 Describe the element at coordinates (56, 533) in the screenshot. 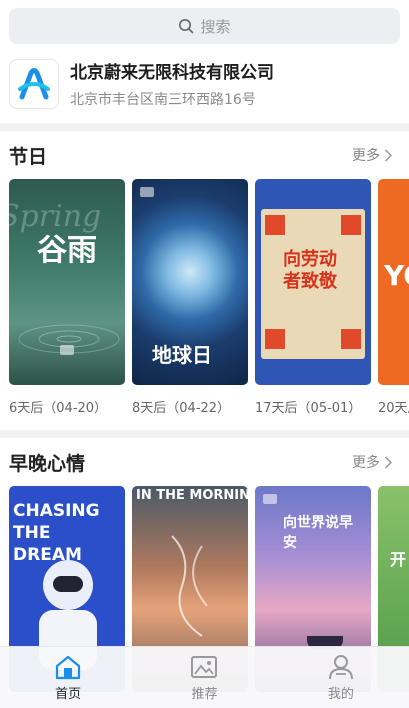

I see `poster-title: CHASING THE DREAM` at that location.